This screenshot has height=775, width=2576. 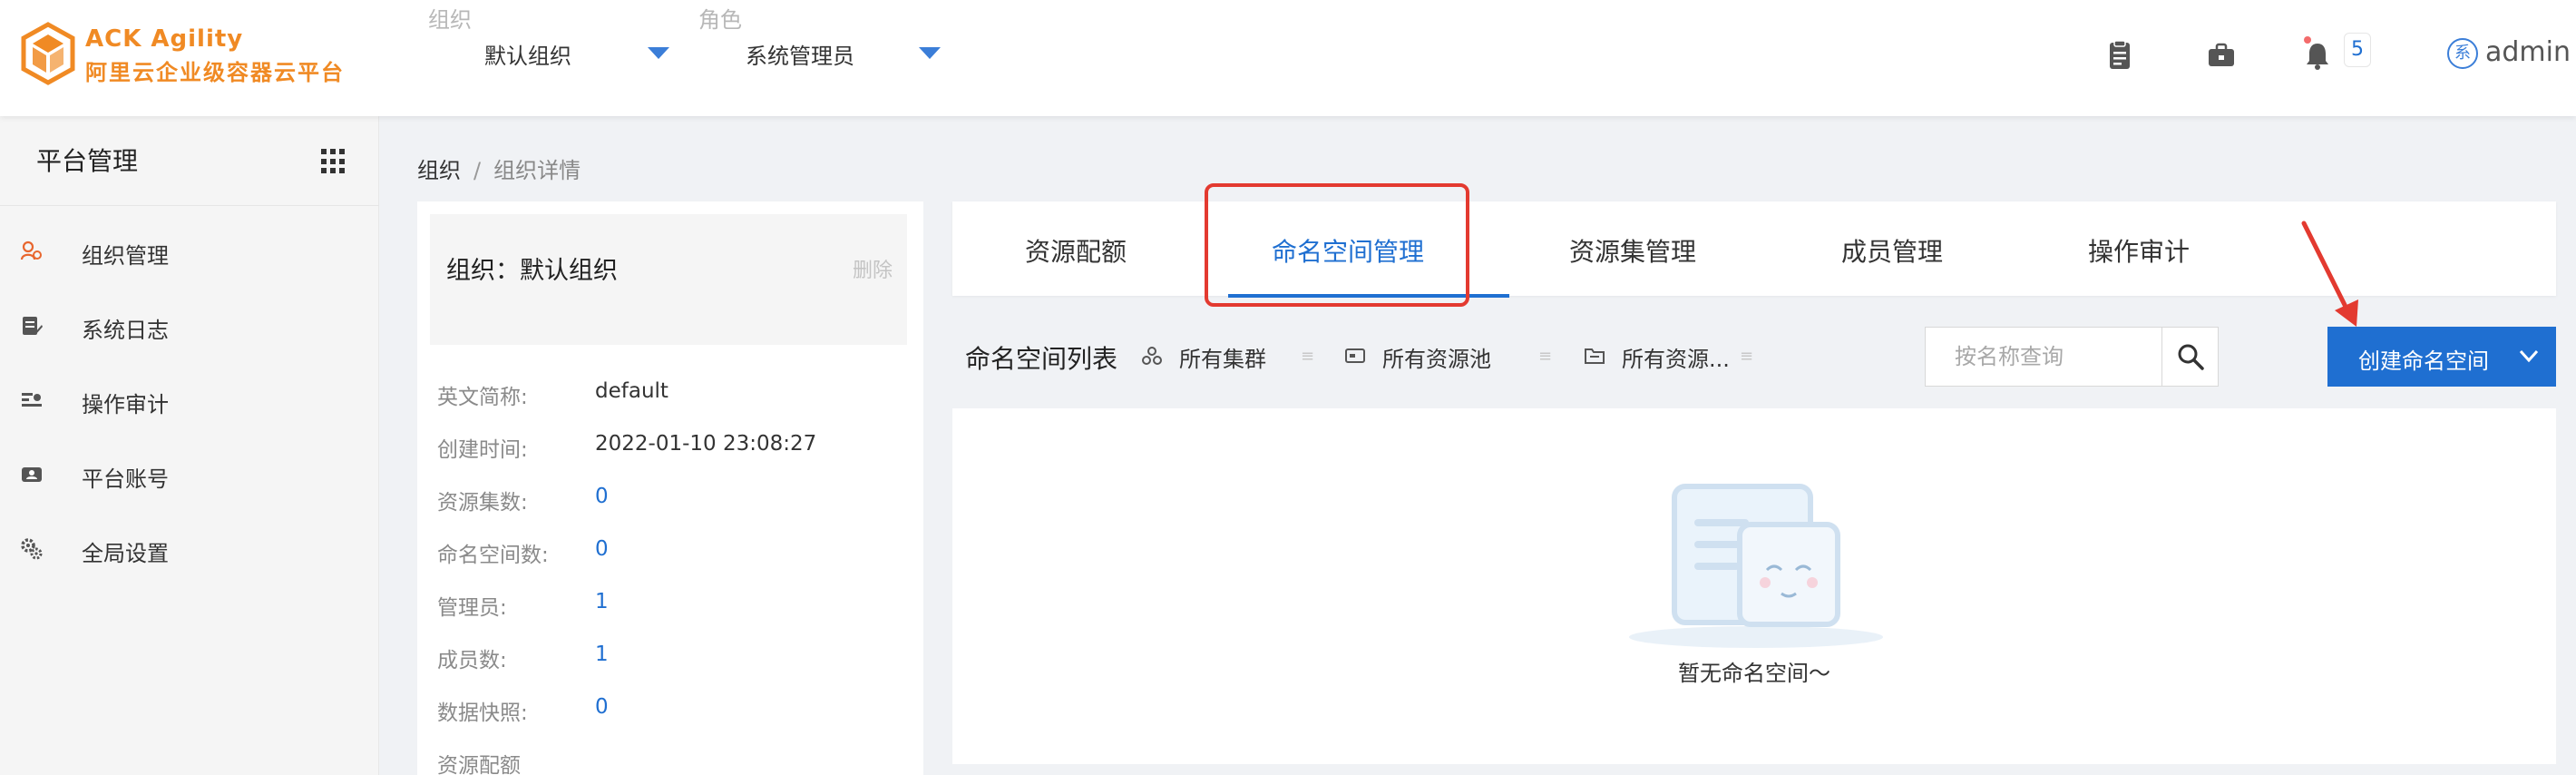 I want to click on create-namespace-label: 创建命名空间, so click(x=2423, y=361).